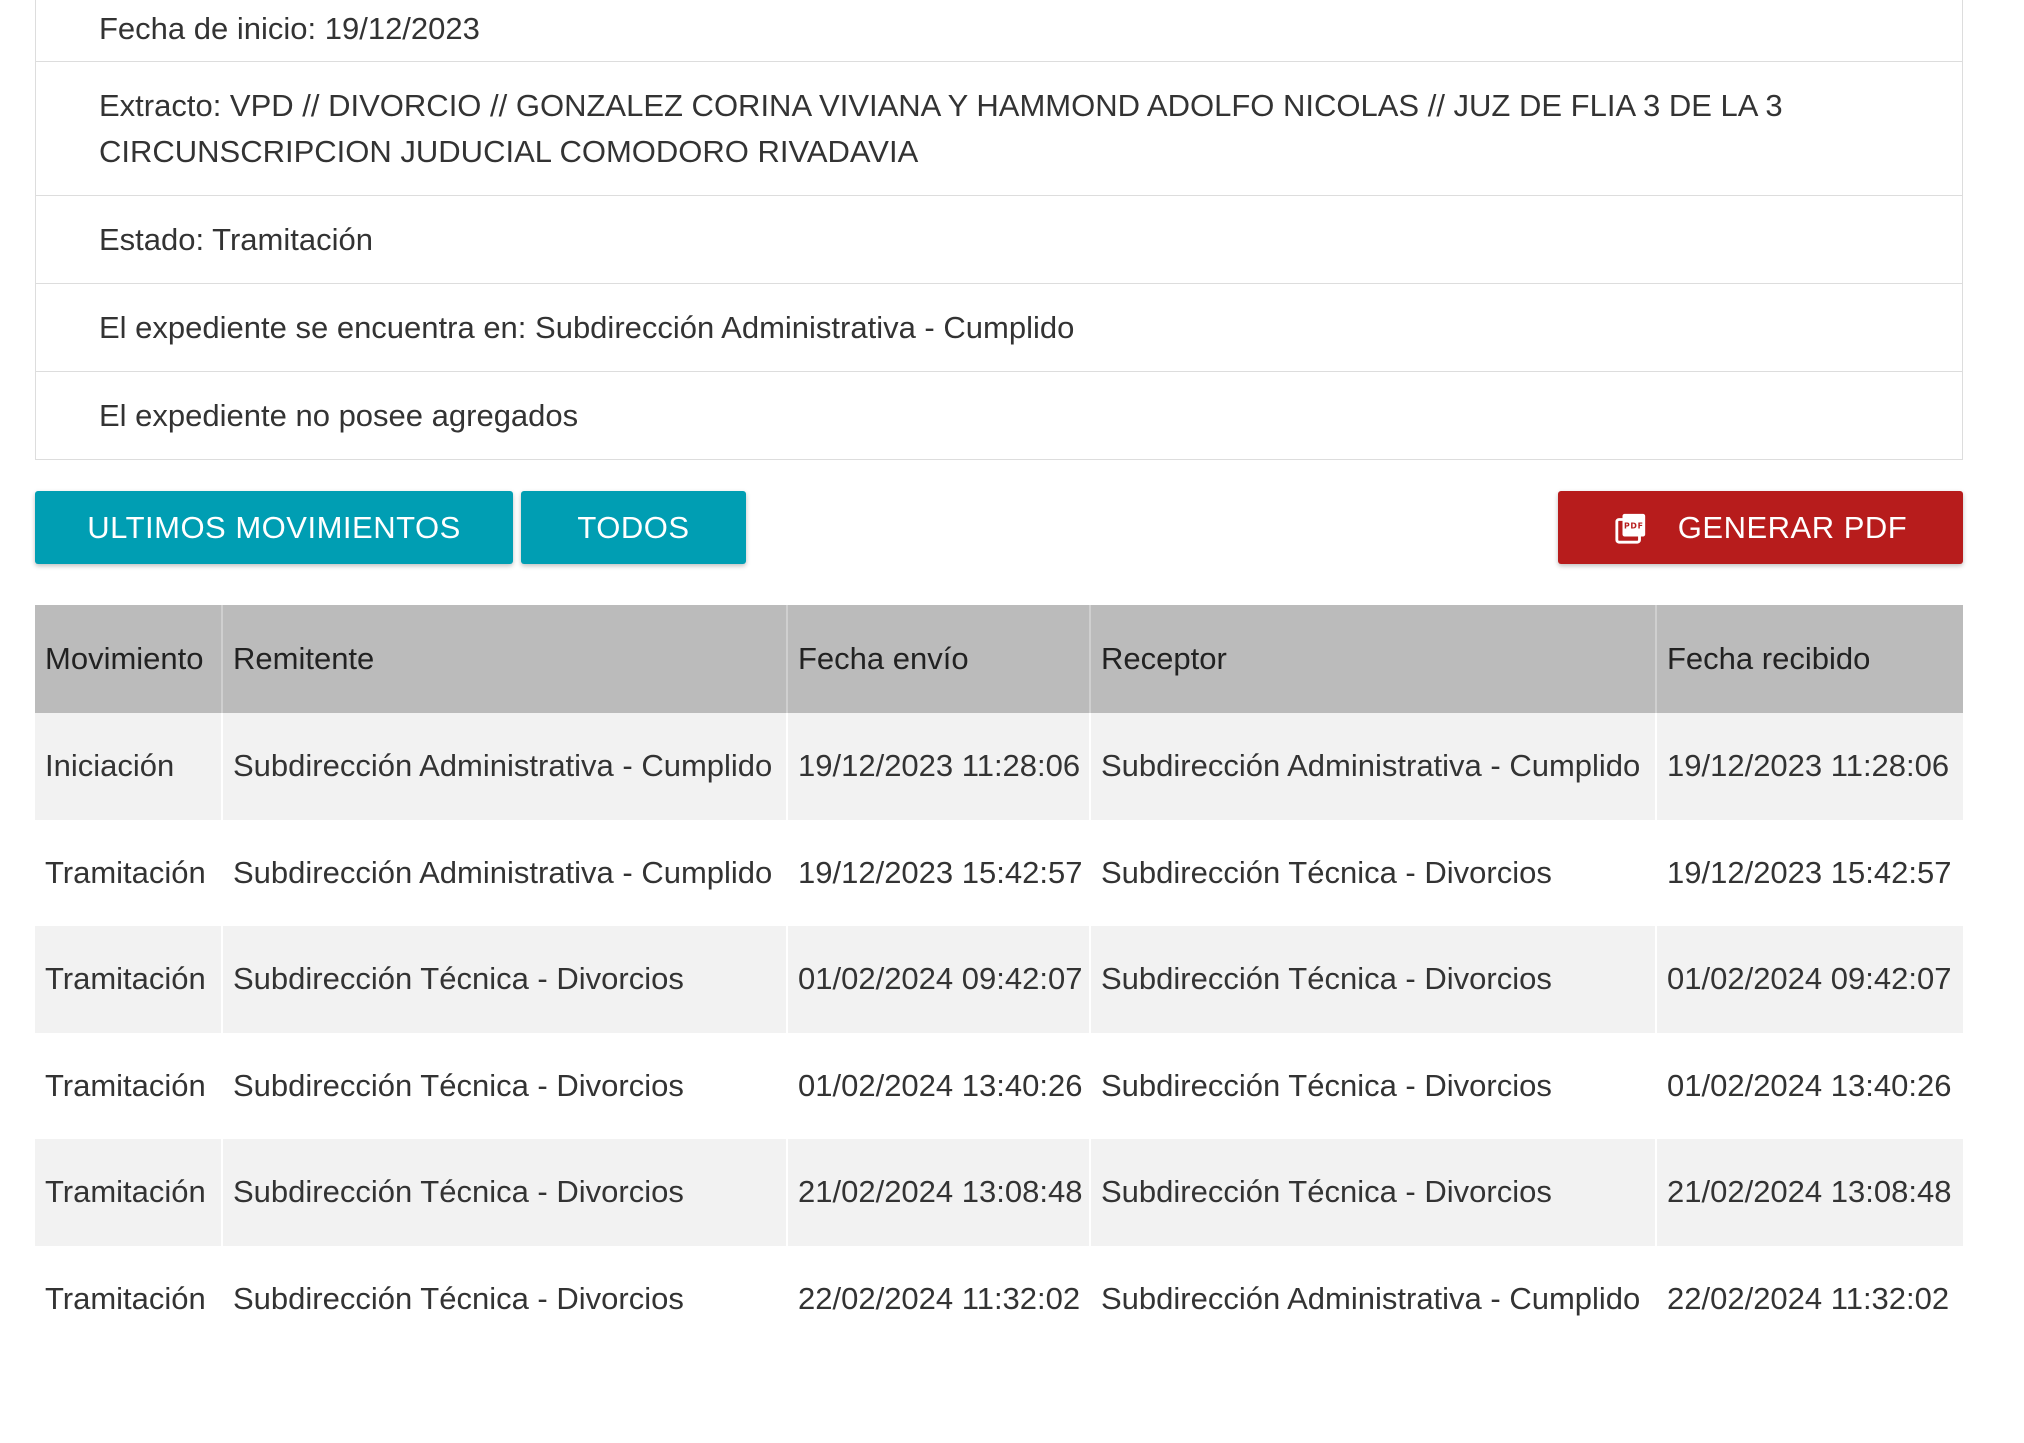  I want to click on cell-fecha-envio: 01/02/2024 09:42:07, so click(938, 979).